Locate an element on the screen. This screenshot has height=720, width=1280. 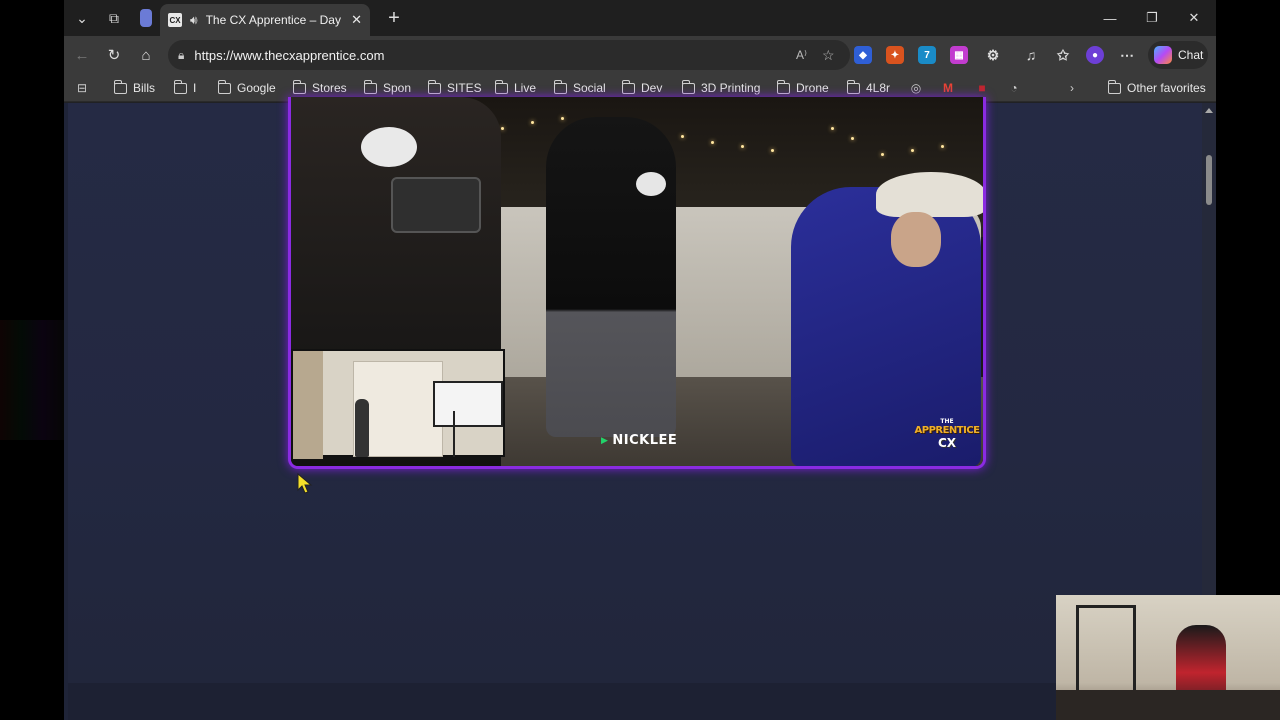
lock-icon: 🔒︎ is located at coordinates (181, 55).